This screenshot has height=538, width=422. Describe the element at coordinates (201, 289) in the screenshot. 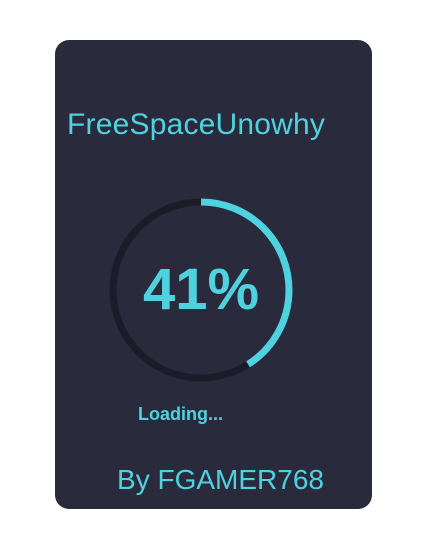

I see `progress-percent: 41%` at that location.